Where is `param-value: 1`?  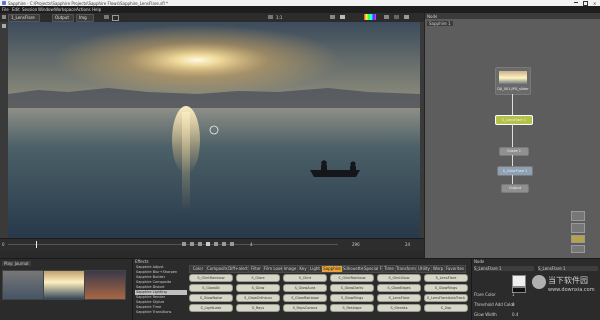
param-value: 1 is located at coordinates (513, 294).